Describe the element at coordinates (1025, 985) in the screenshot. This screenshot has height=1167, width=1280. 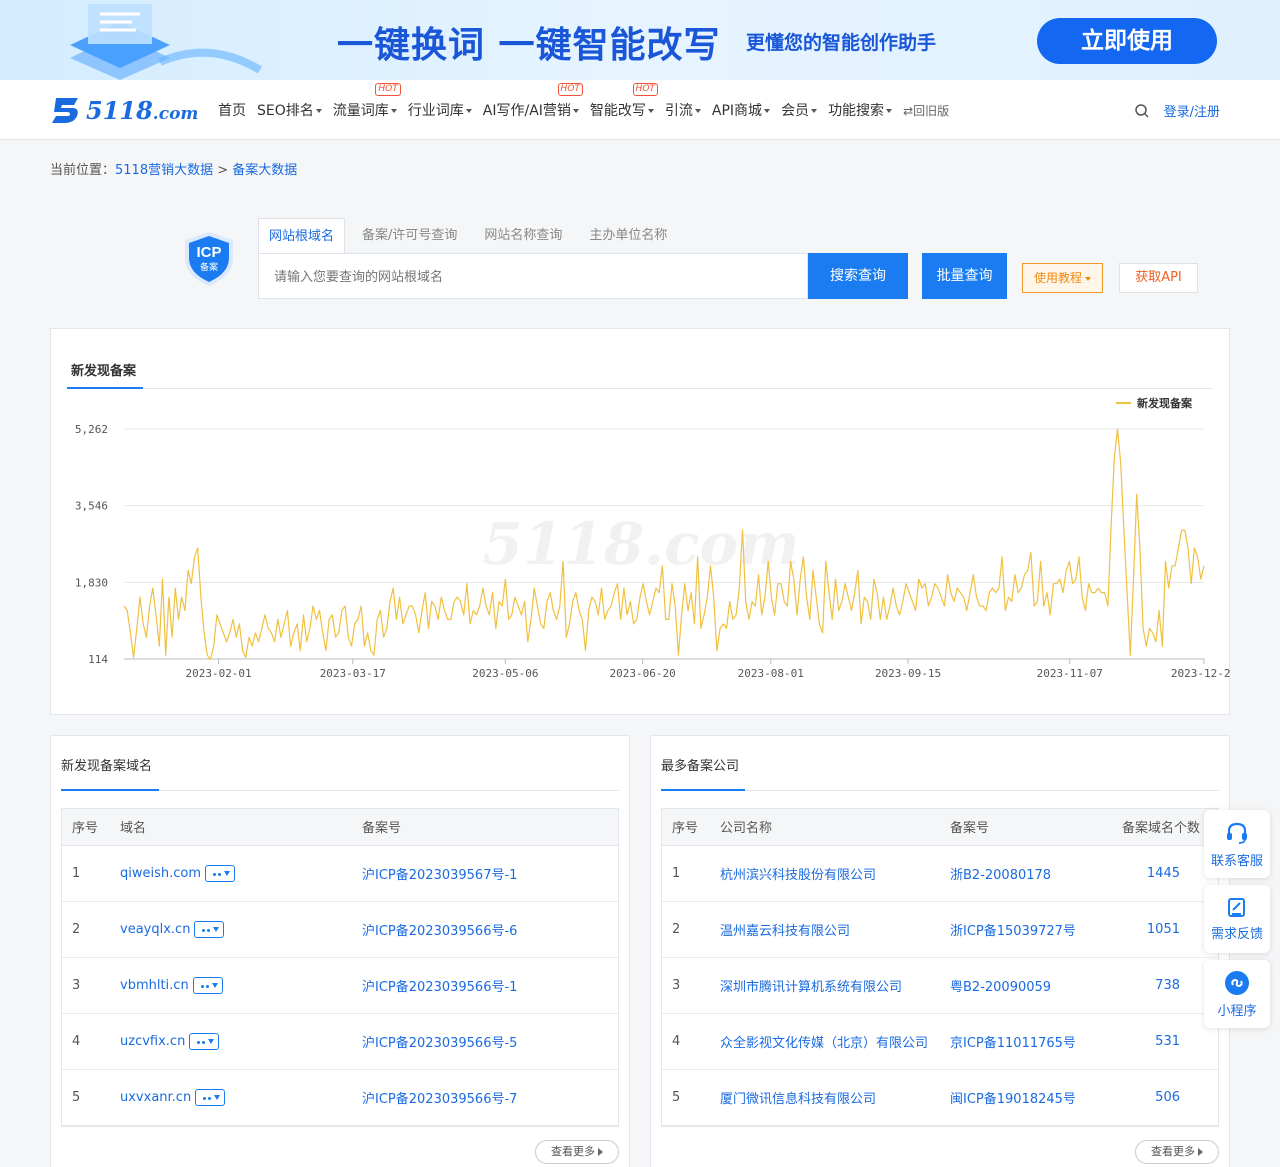
I see `license-link: 粤B2-20090059` at that location.